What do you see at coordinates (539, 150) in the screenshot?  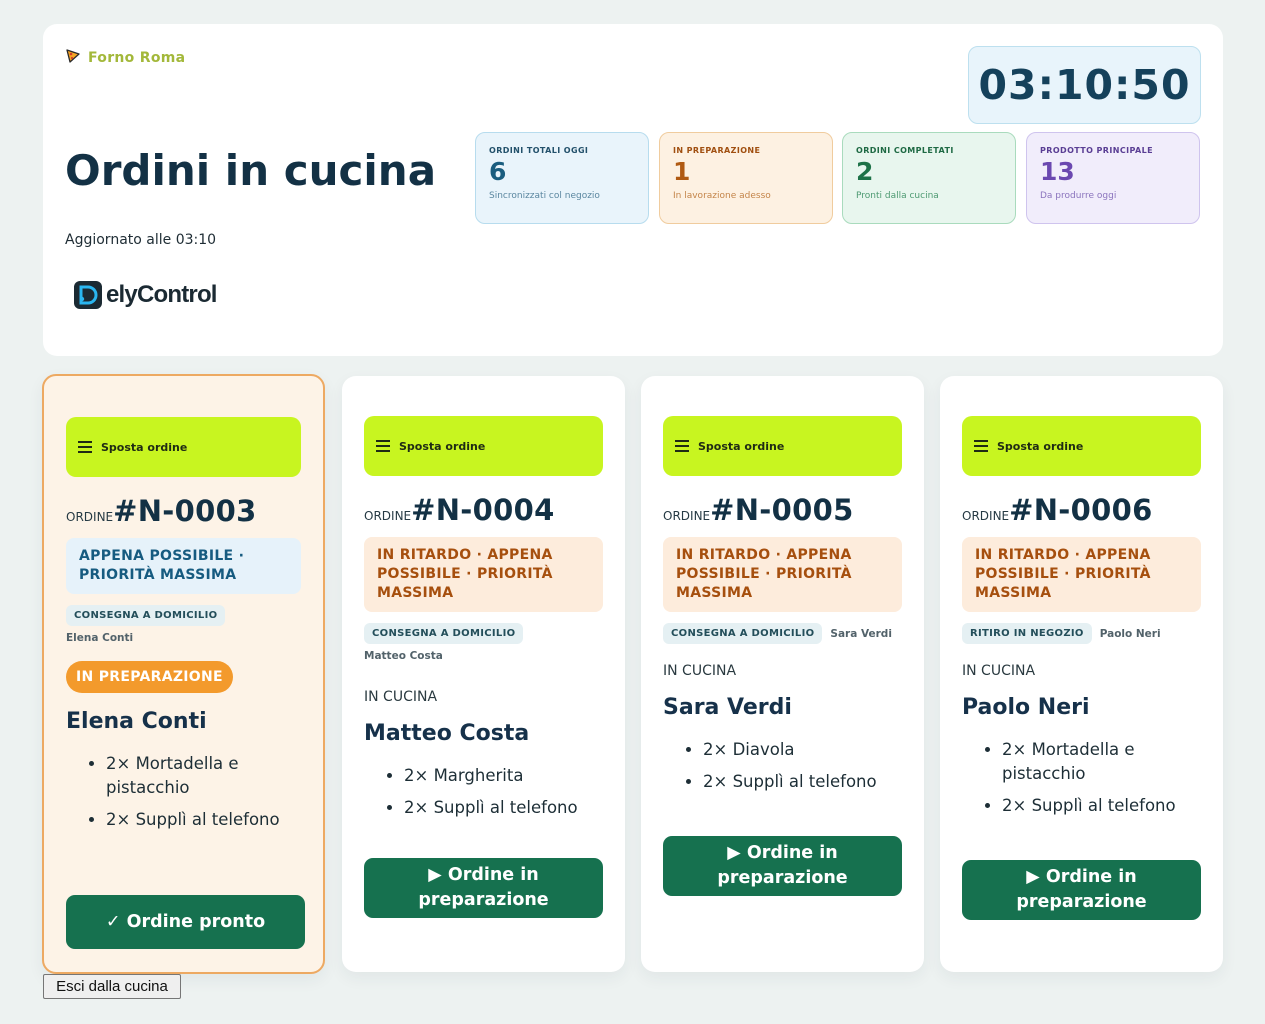 I see `stat-label: ORDINI TOTALI OGGI` at bounding box center [539, 150].